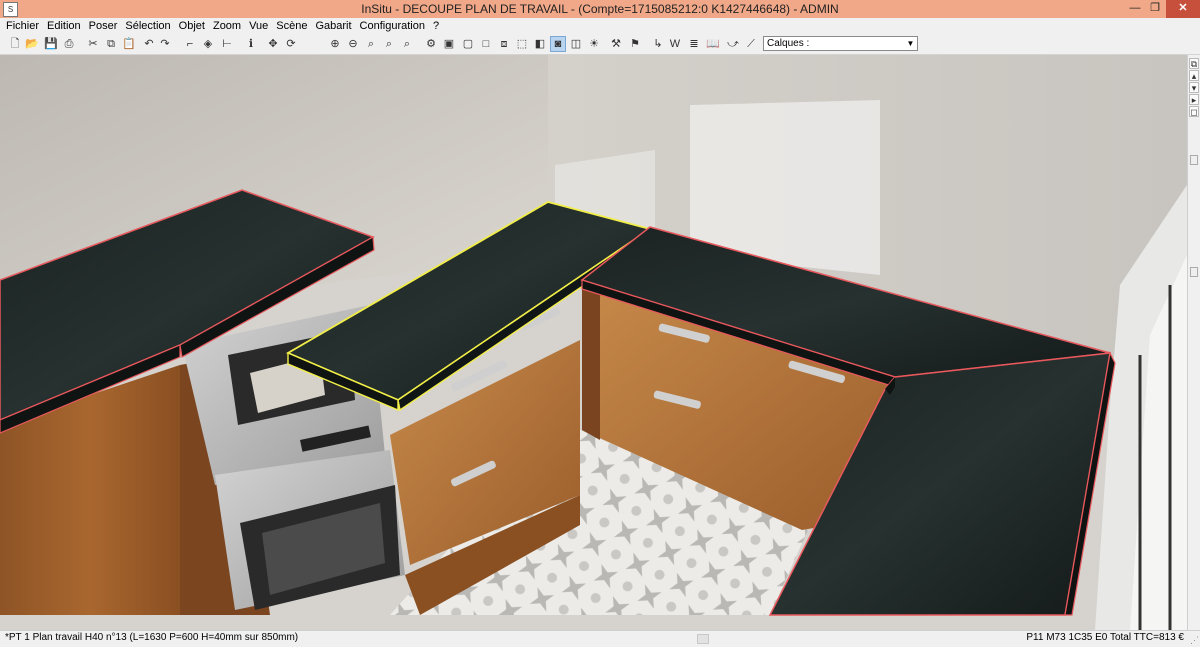  Describe the element at coordinates (1194, 87) in the screenshot. I see `scroll-down-icon: ▾` at that location.